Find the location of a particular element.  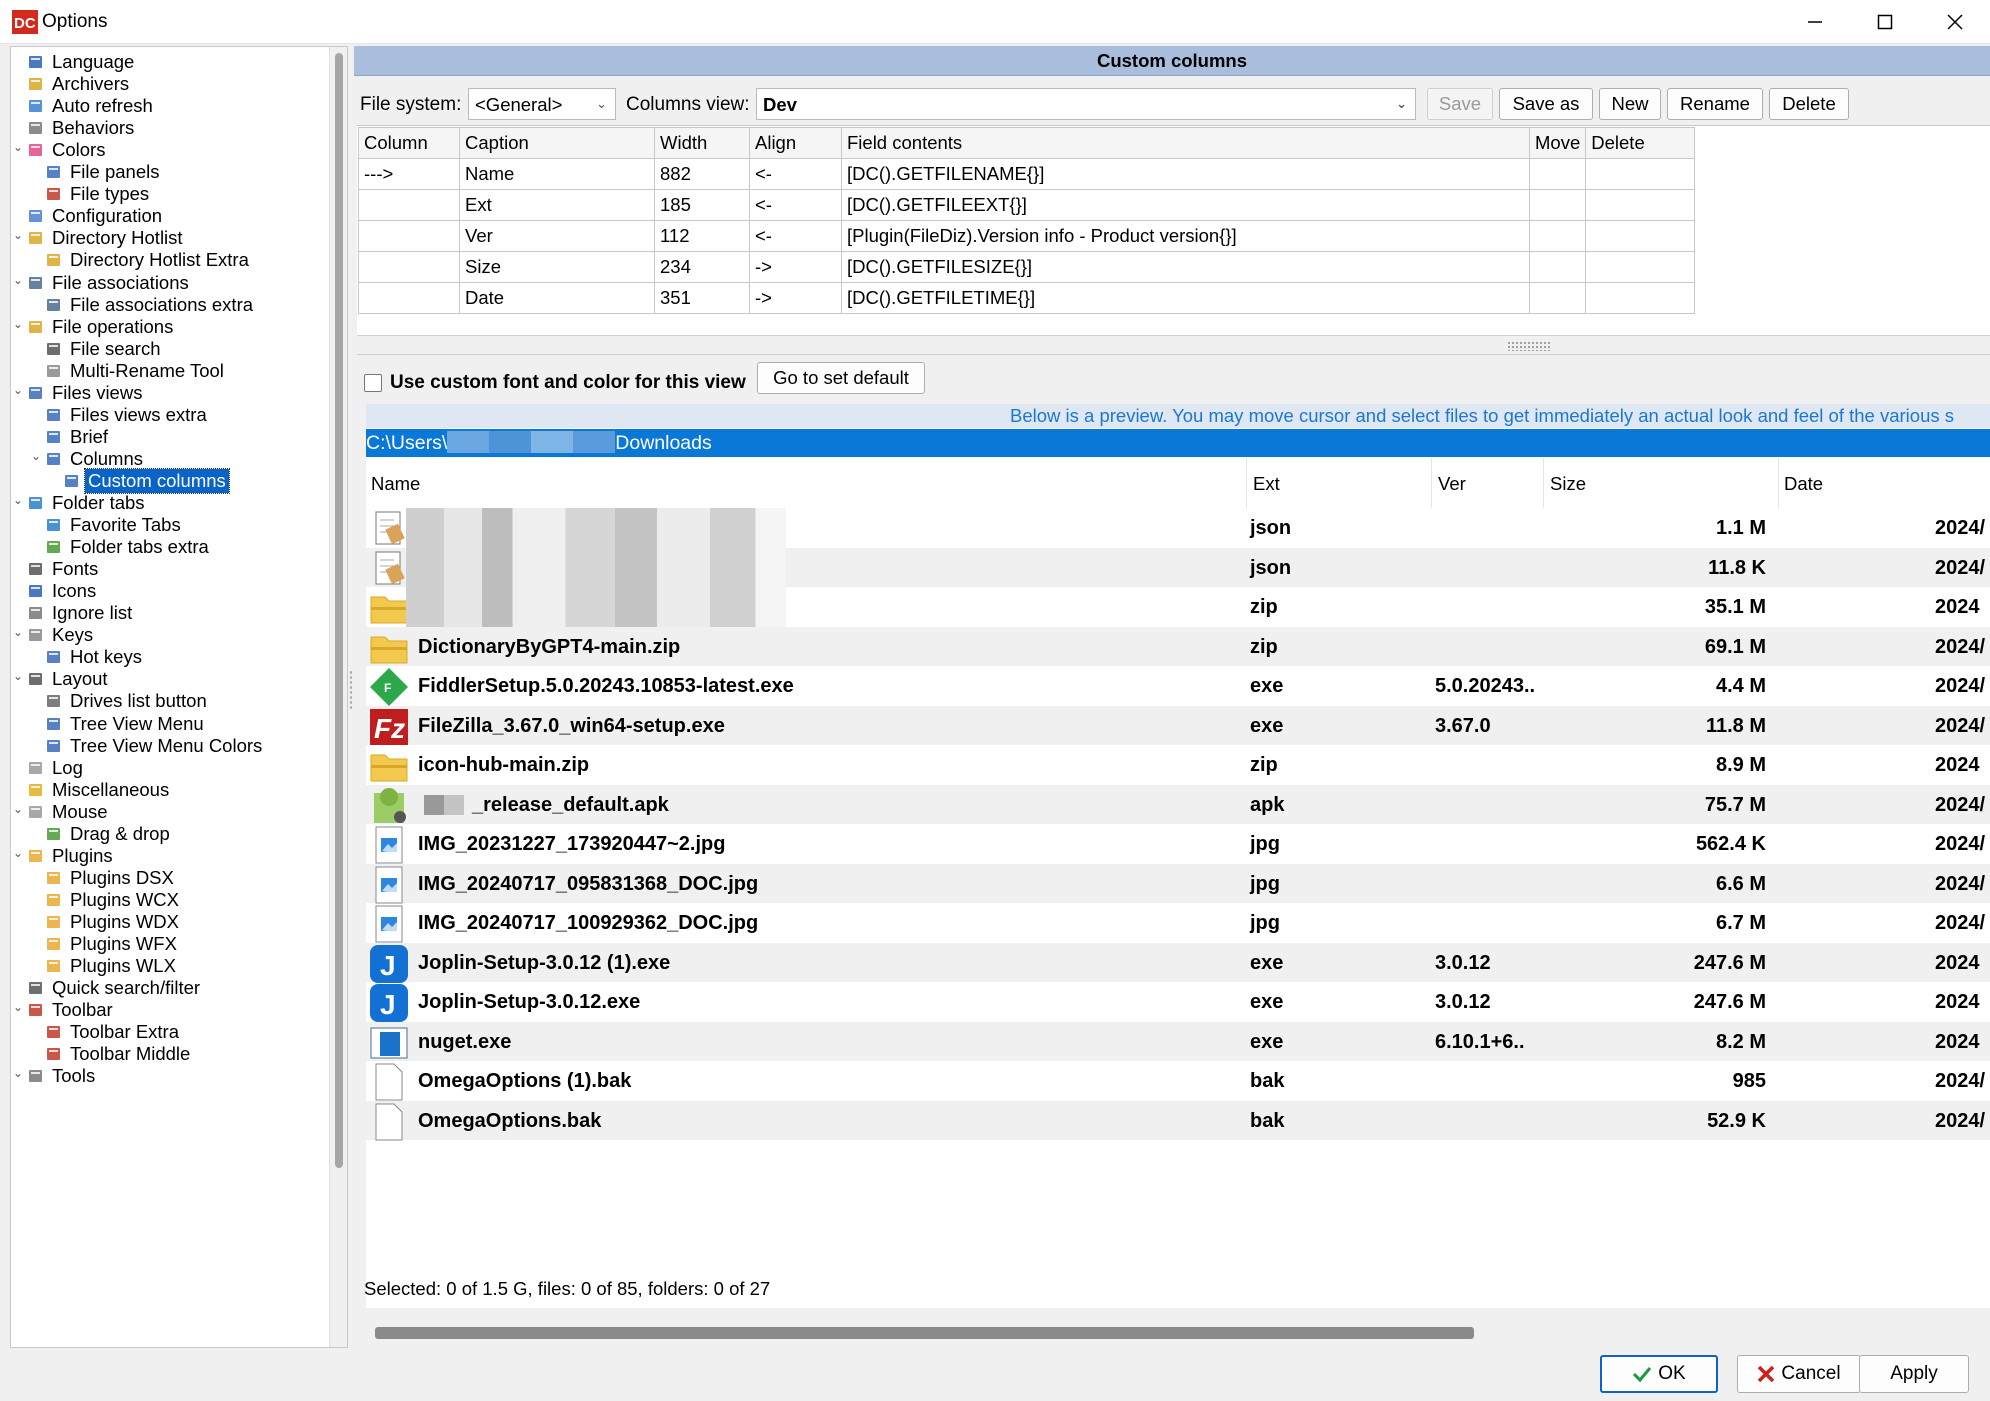

grid-splitter is located at coordinates (1173, 345).